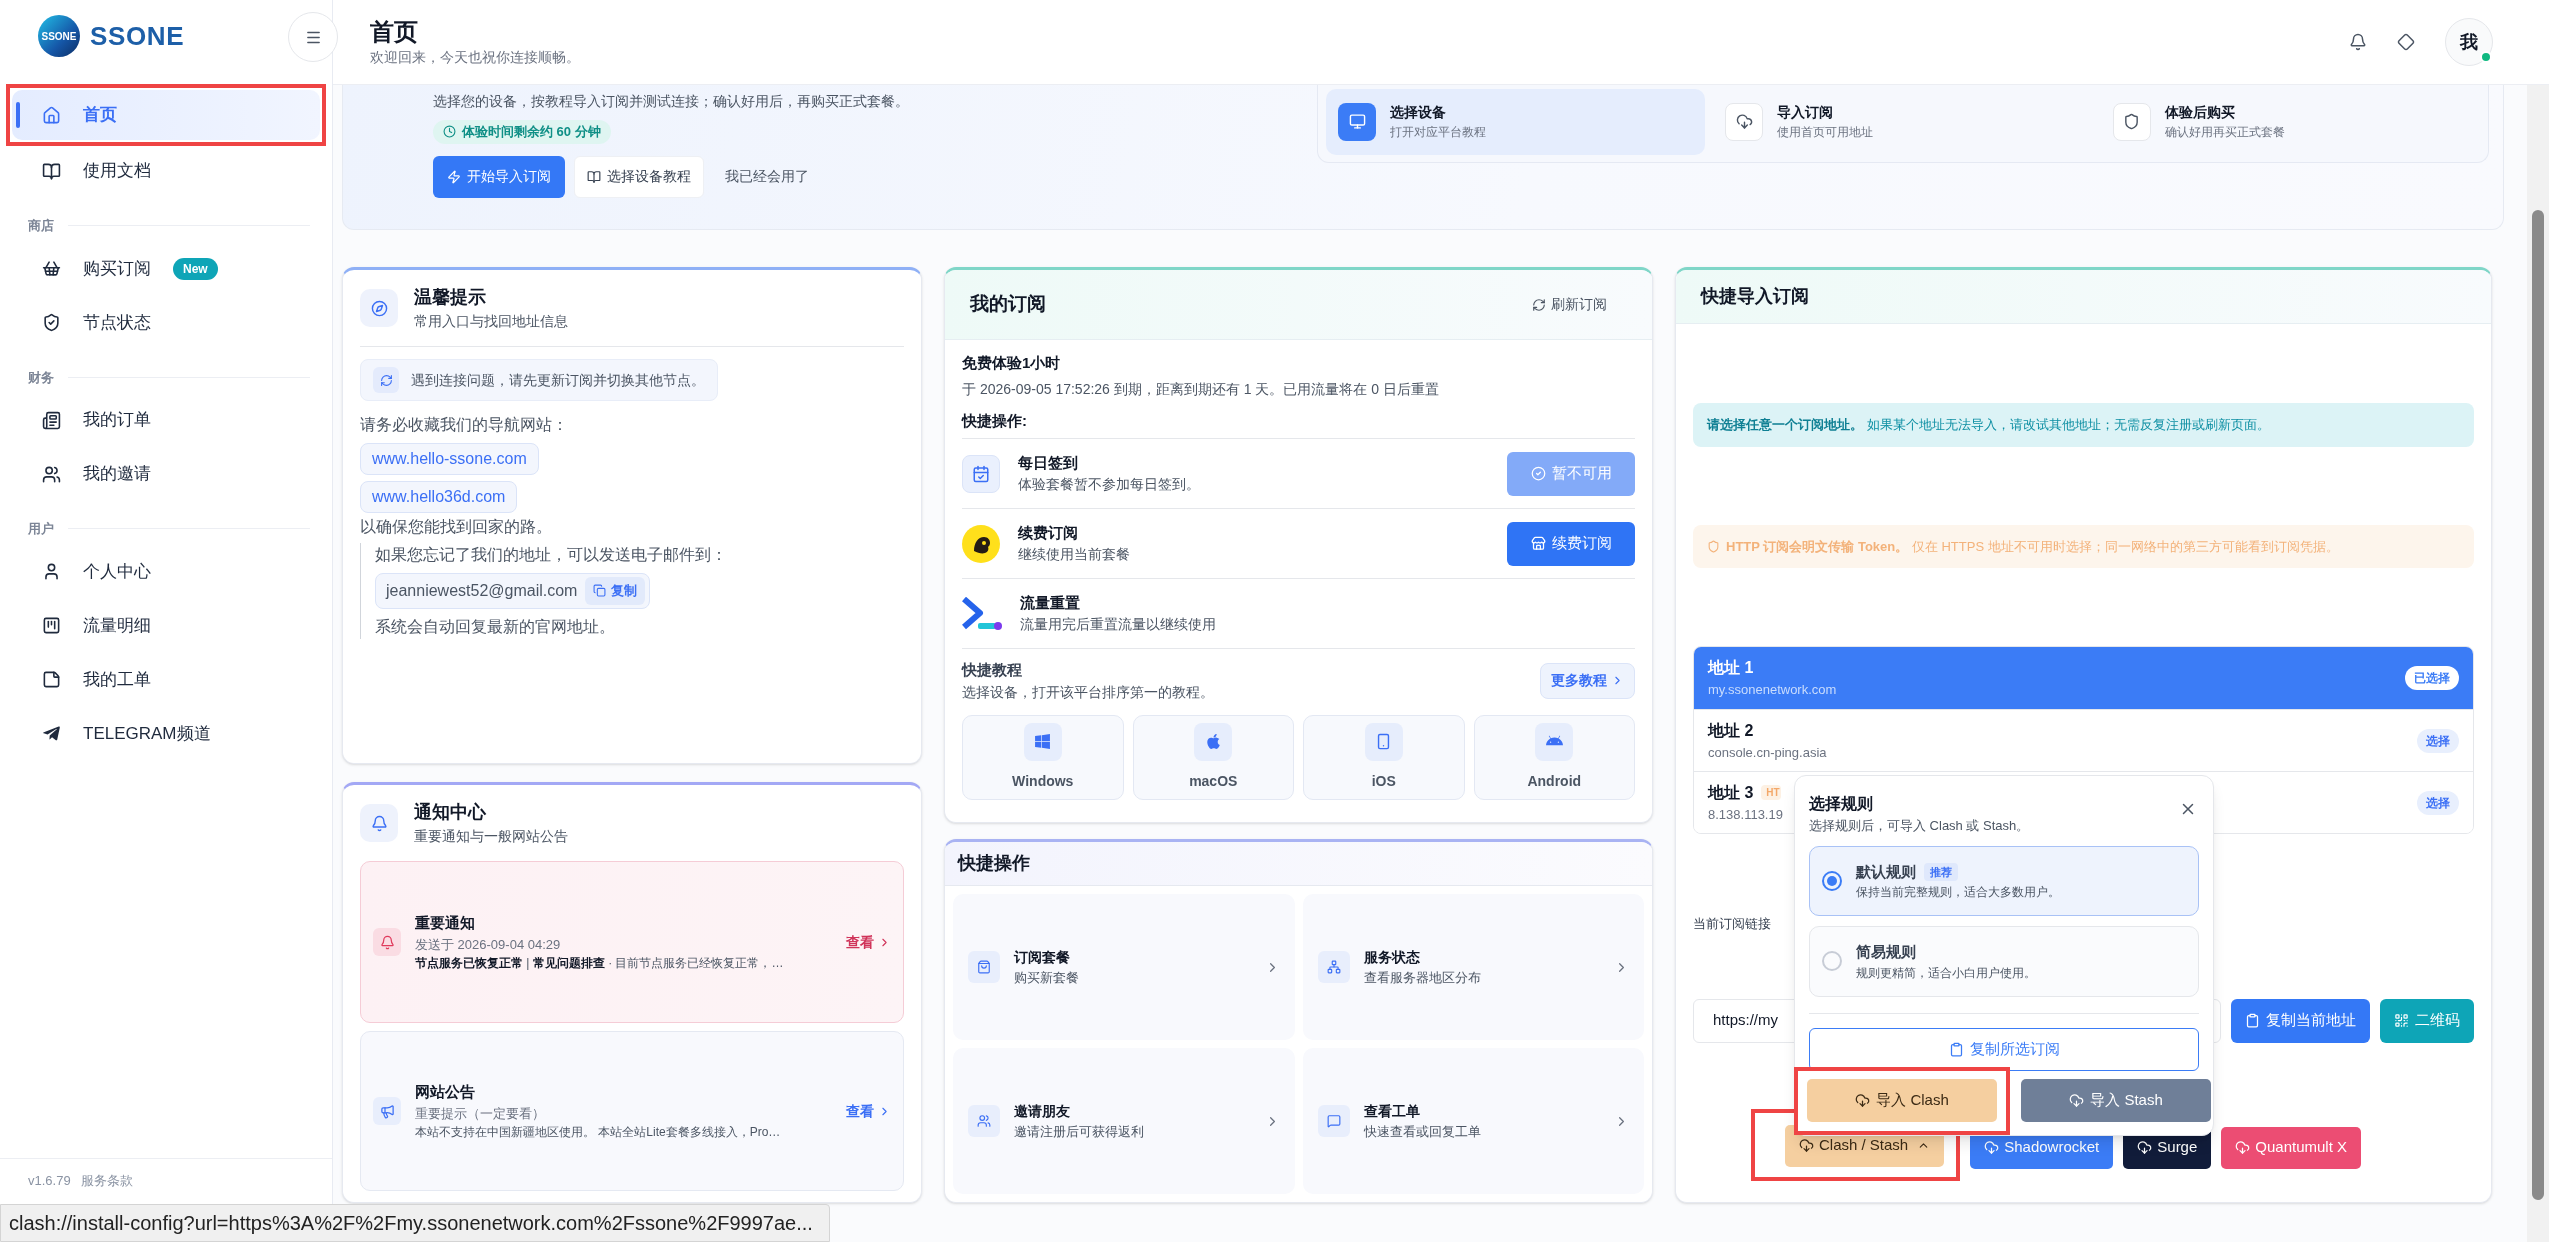 The width and height of the screenshot is (2549, 1242). I want to click on sidebar-item: 购买订阅 New, so click(166, 268).